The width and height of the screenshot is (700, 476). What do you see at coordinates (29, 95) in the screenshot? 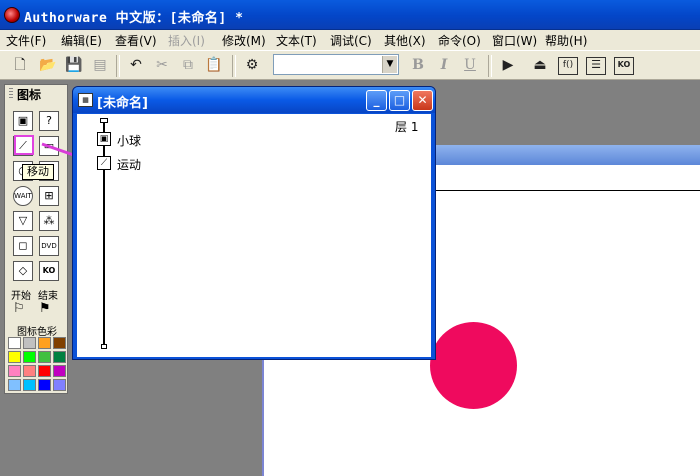
I see `palette-title: 图标` at bounding box center [29, 95].